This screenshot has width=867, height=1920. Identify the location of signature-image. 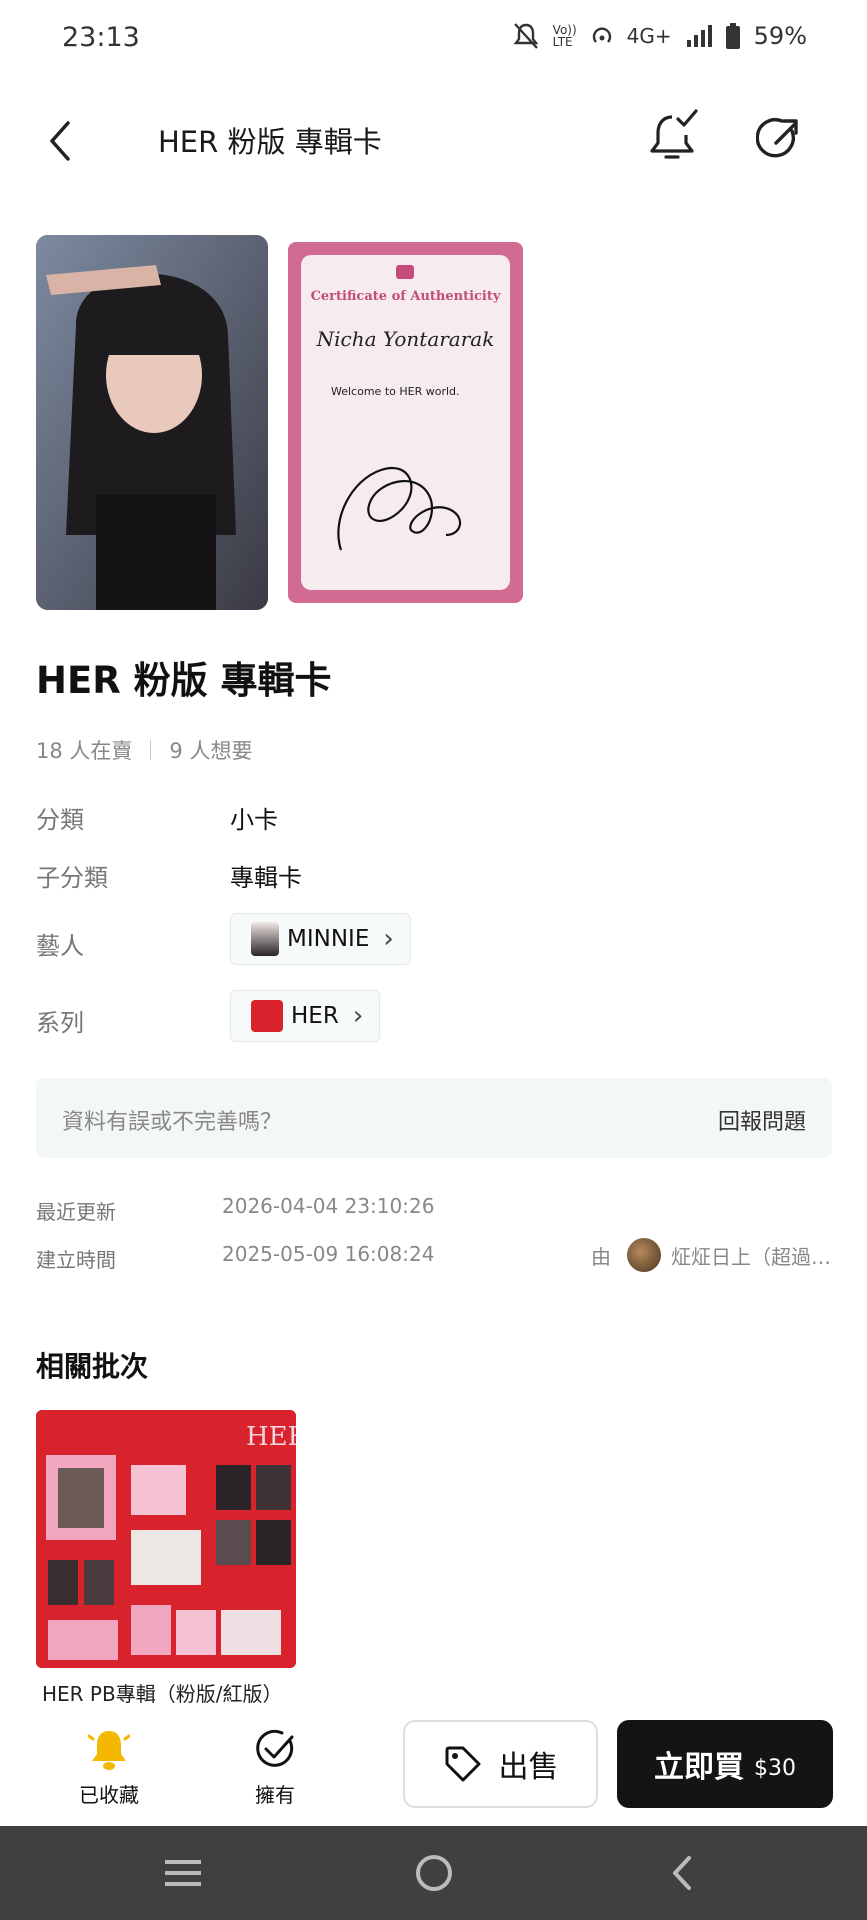
(399, 509).